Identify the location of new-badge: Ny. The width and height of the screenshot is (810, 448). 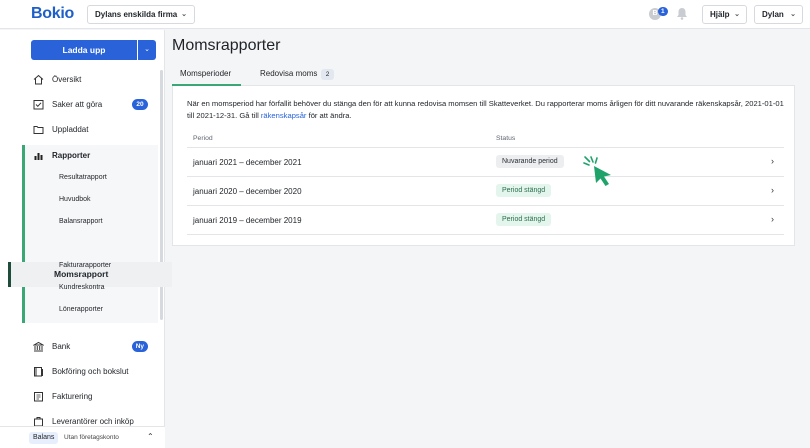
(139, 346).